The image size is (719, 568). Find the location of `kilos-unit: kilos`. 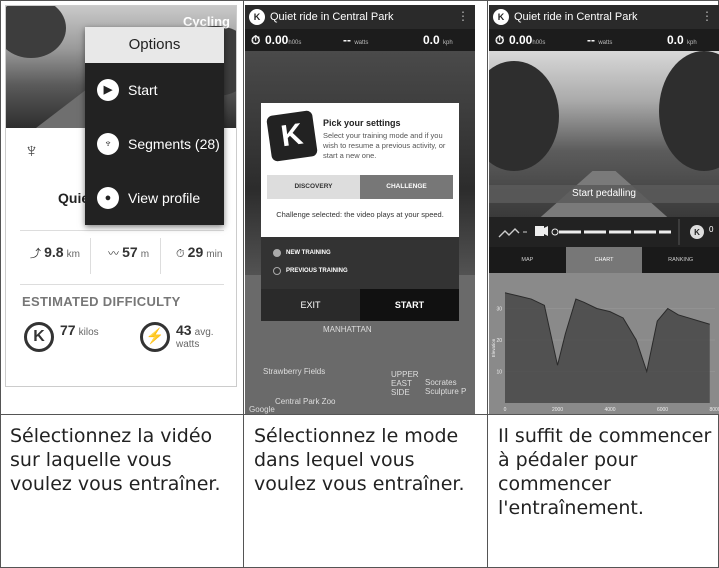

kilos-unit: kilos is located at coordinates (88, 332).